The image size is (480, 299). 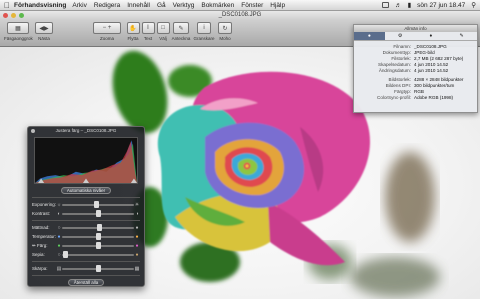 I want to click on tab-keywords: ♦, so click(x=431, y=36).